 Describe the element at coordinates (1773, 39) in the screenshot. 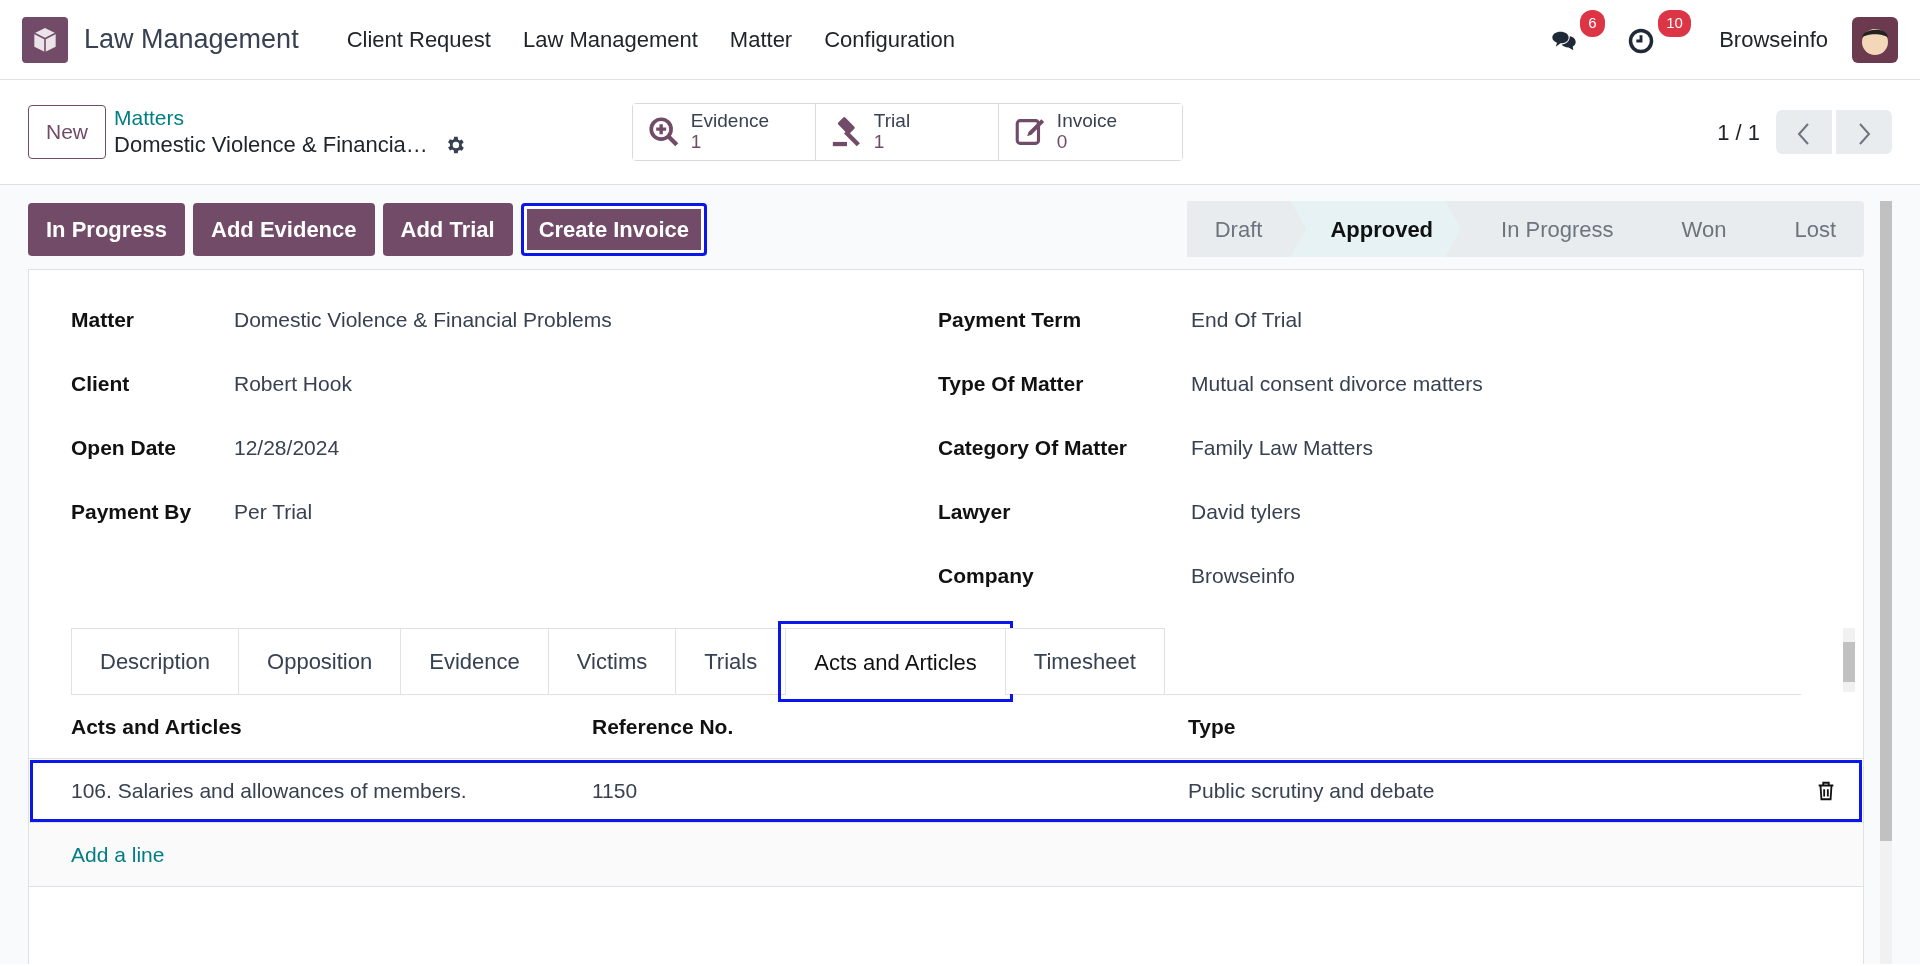

I see `company-name: Browseinfo` at that location.